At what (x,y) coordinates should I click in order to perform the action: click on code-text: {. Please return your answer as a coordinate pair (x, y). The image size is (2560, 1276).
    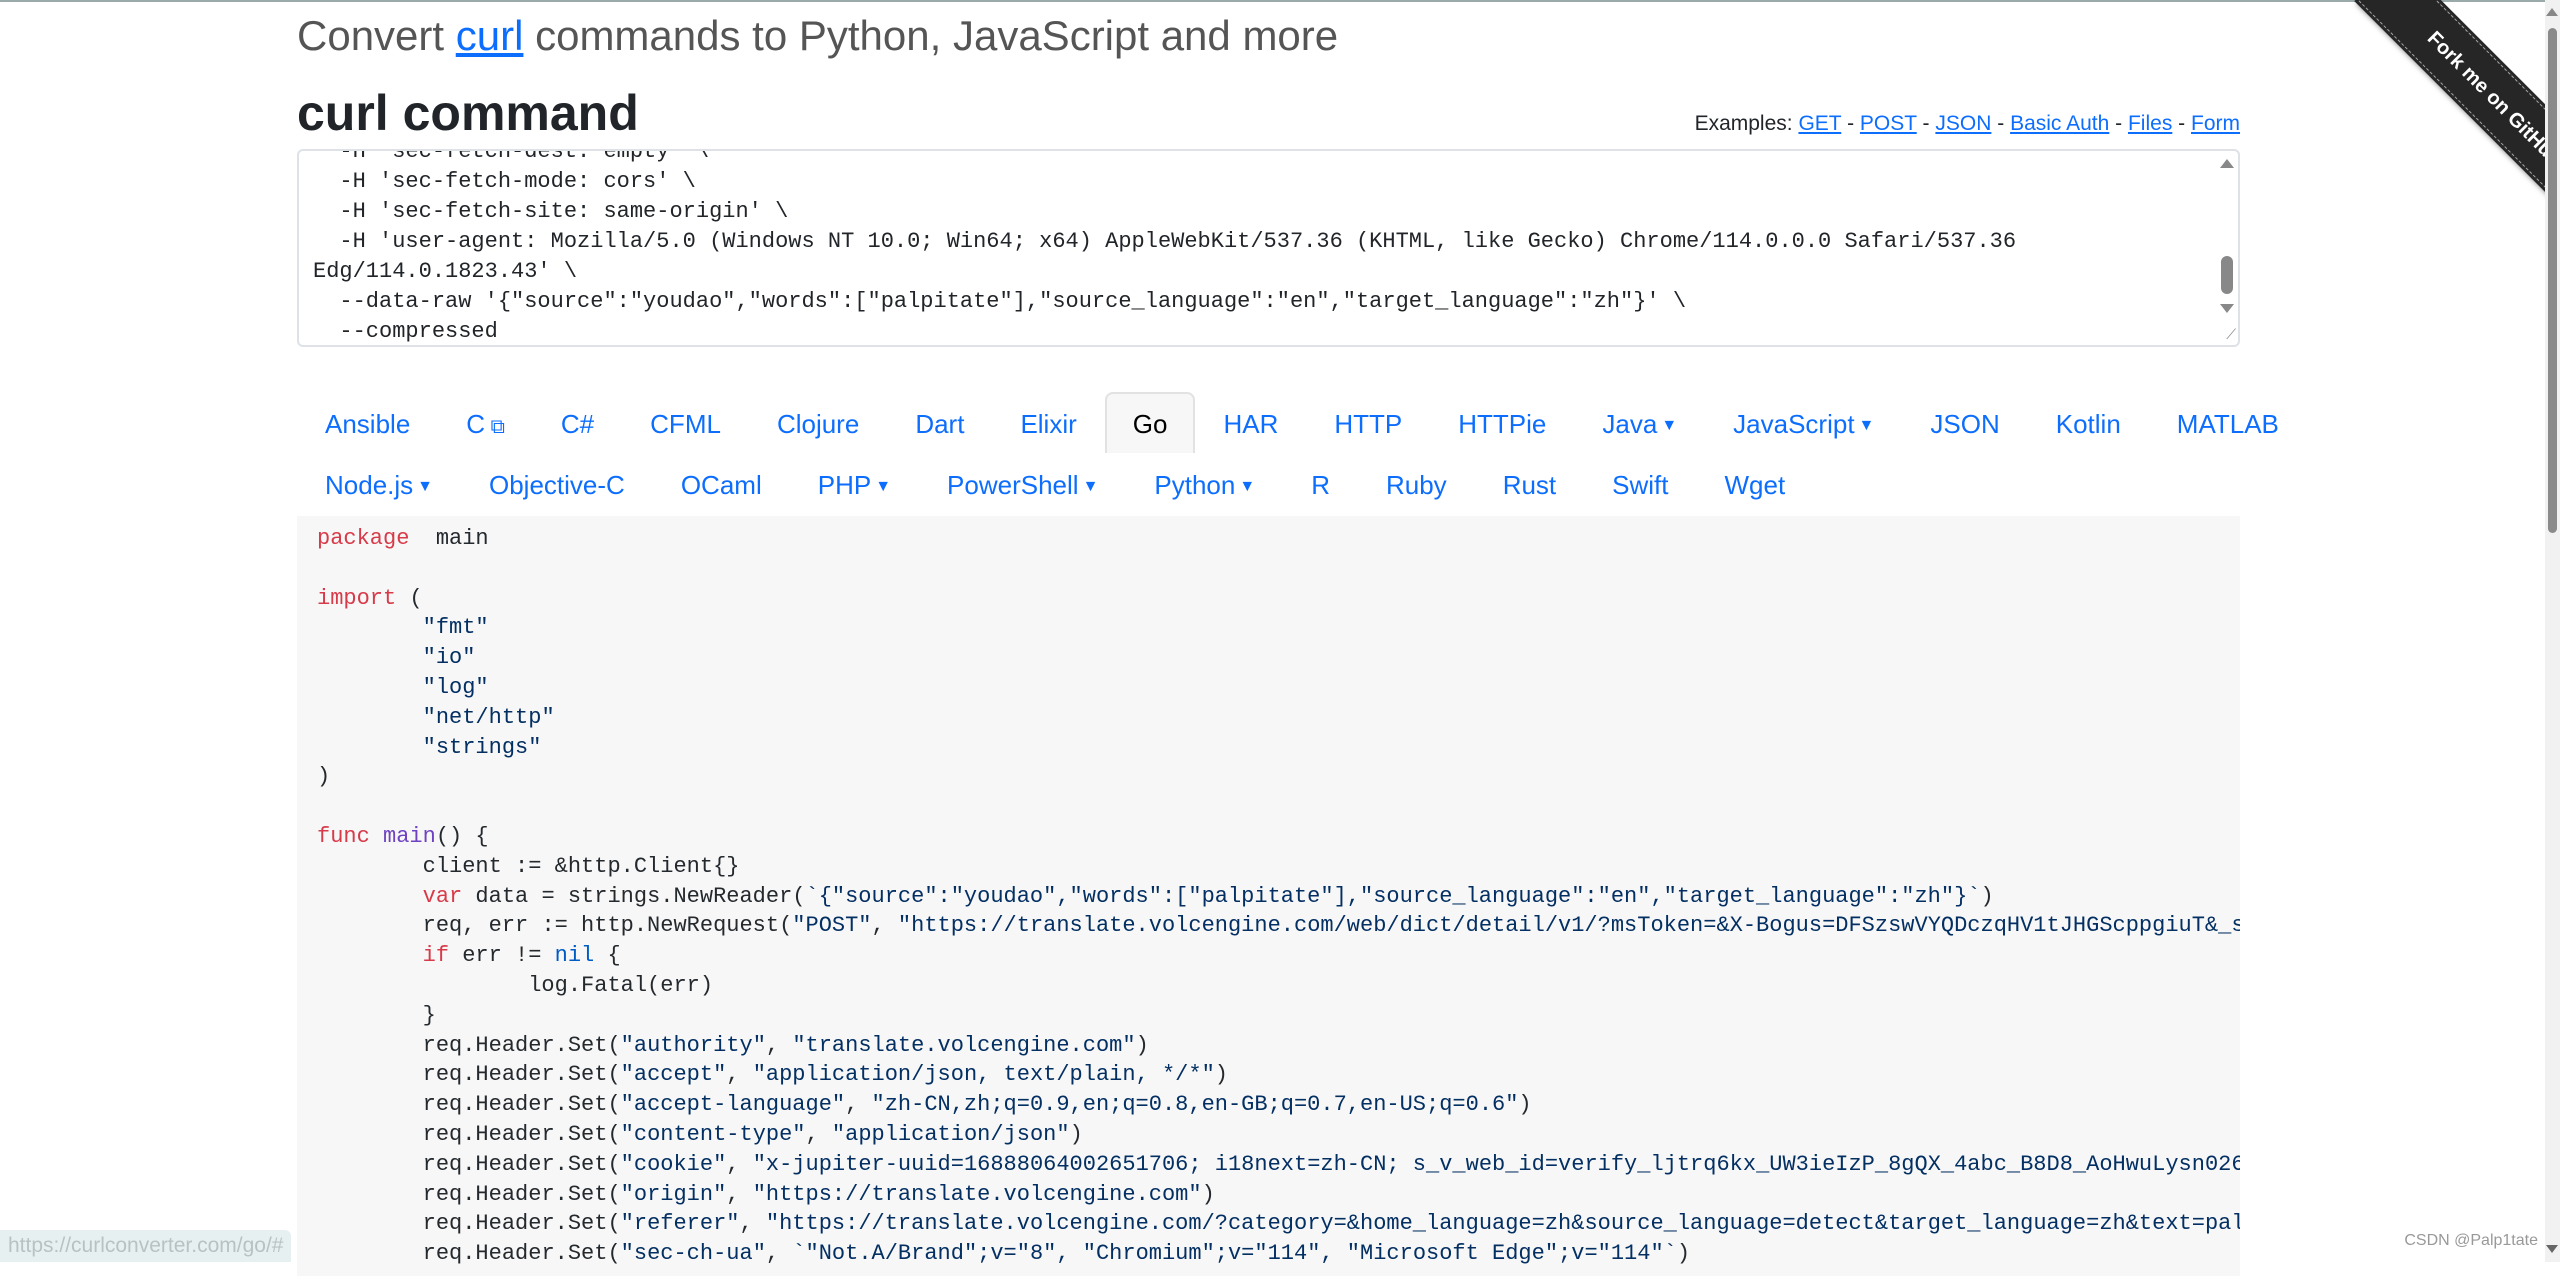
    Looking at the image, I should click on (607, 956).